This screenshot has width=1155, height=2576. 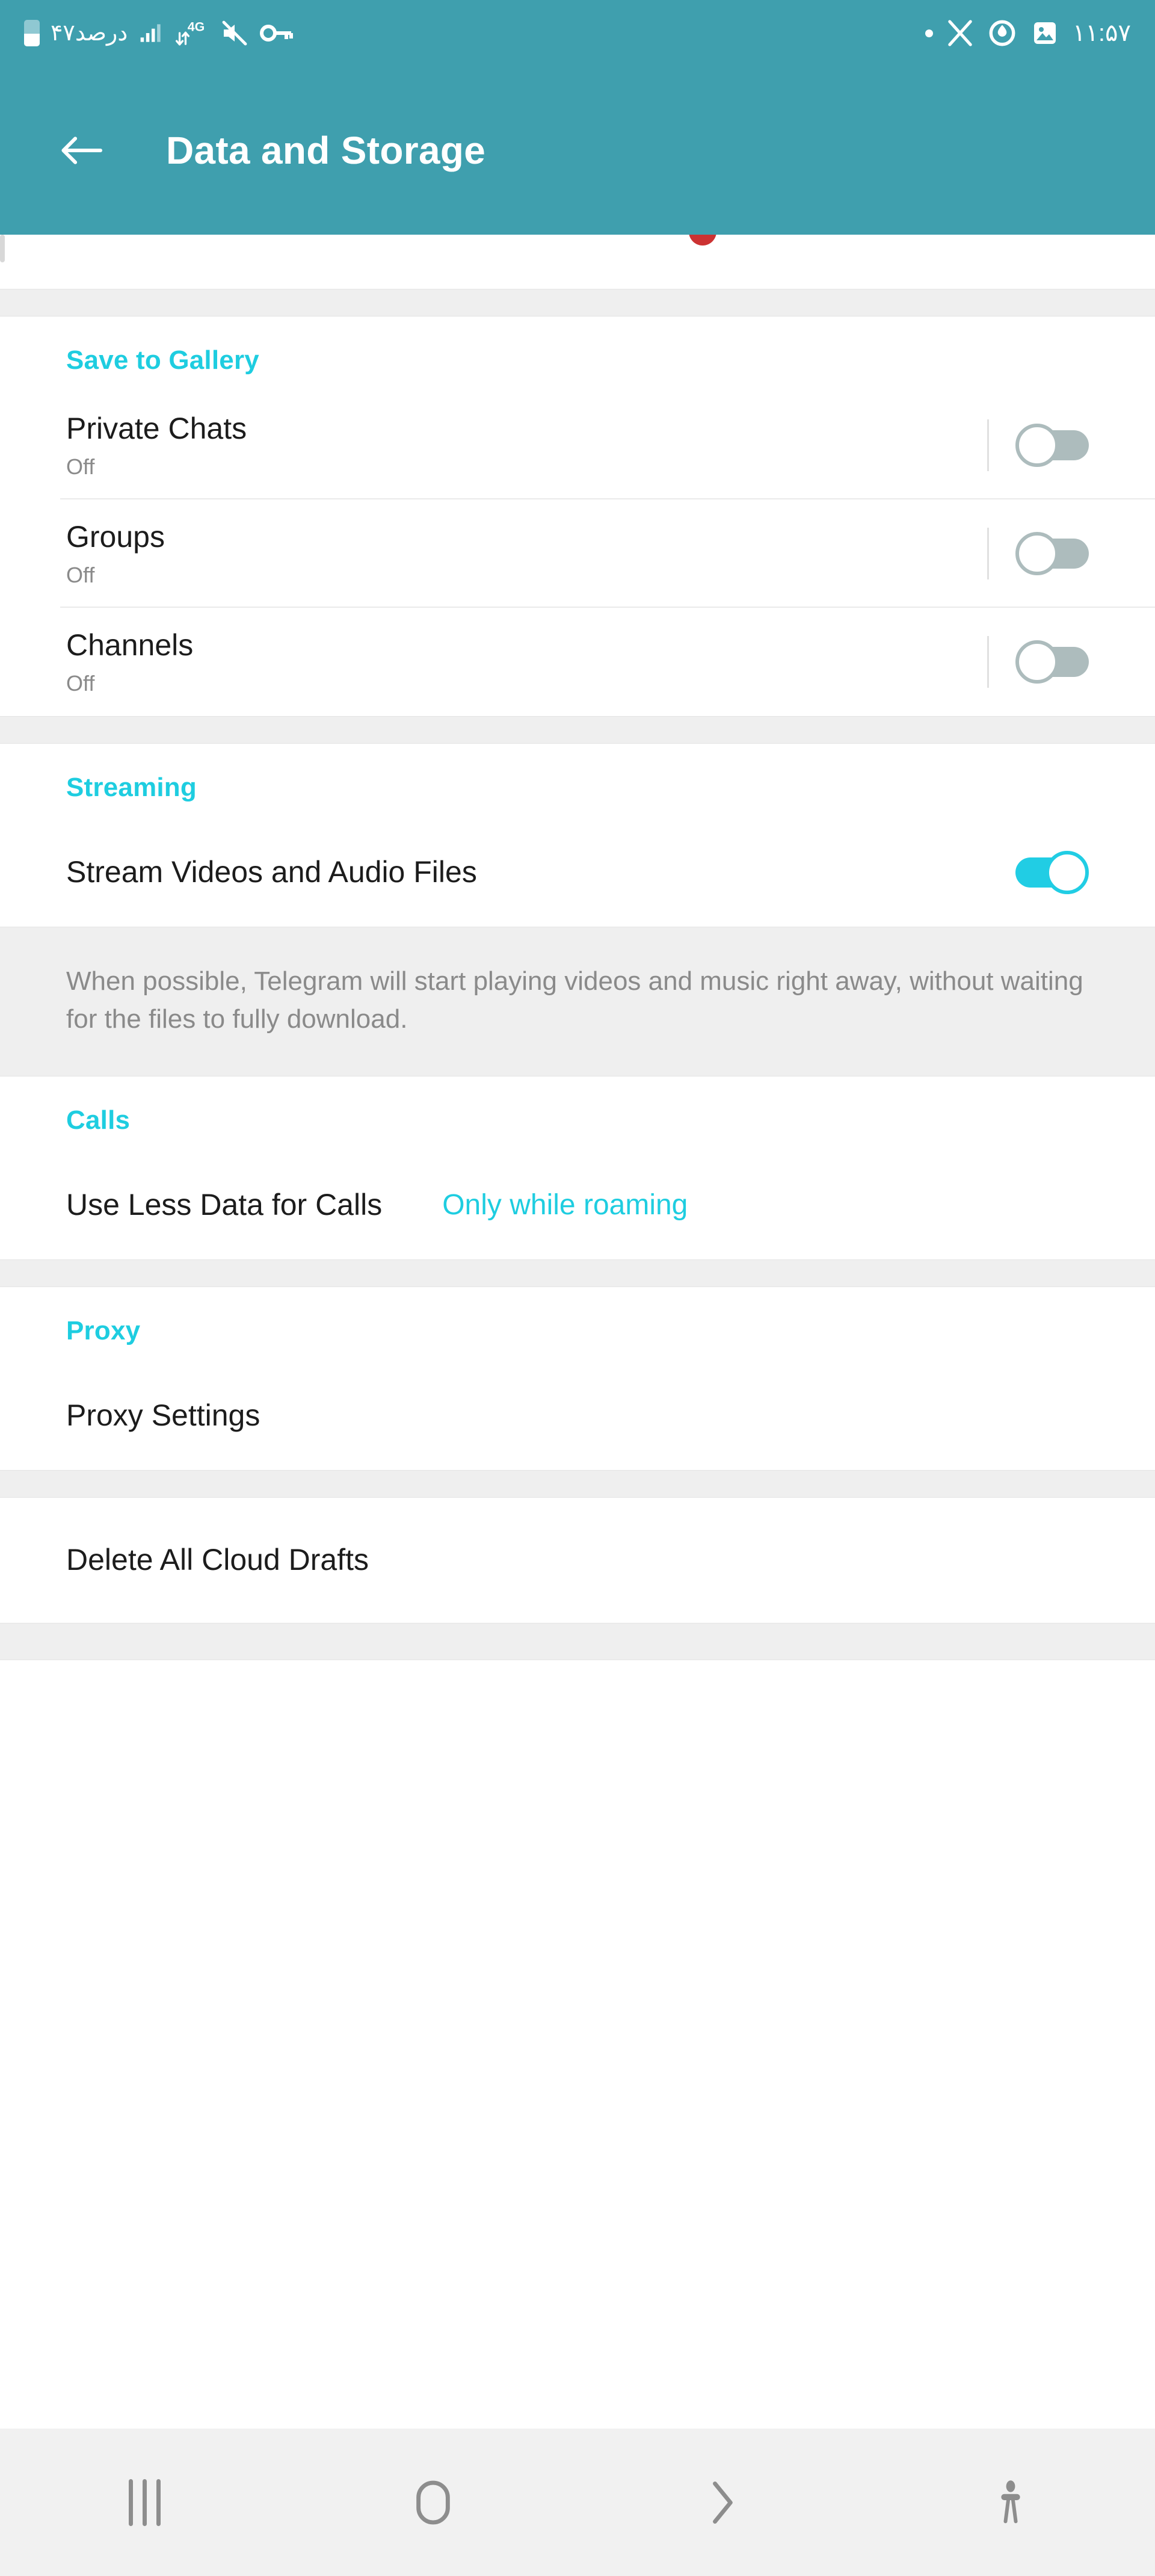 I want to click on row-calls-title: Use Less Data for Calls, so click(x=224, y=1204).